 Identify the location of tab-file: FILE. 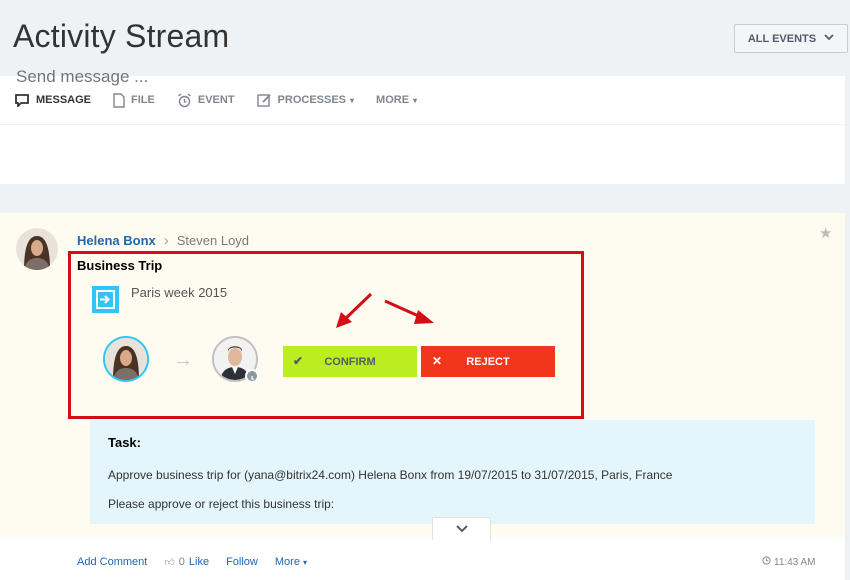
(134, 100).